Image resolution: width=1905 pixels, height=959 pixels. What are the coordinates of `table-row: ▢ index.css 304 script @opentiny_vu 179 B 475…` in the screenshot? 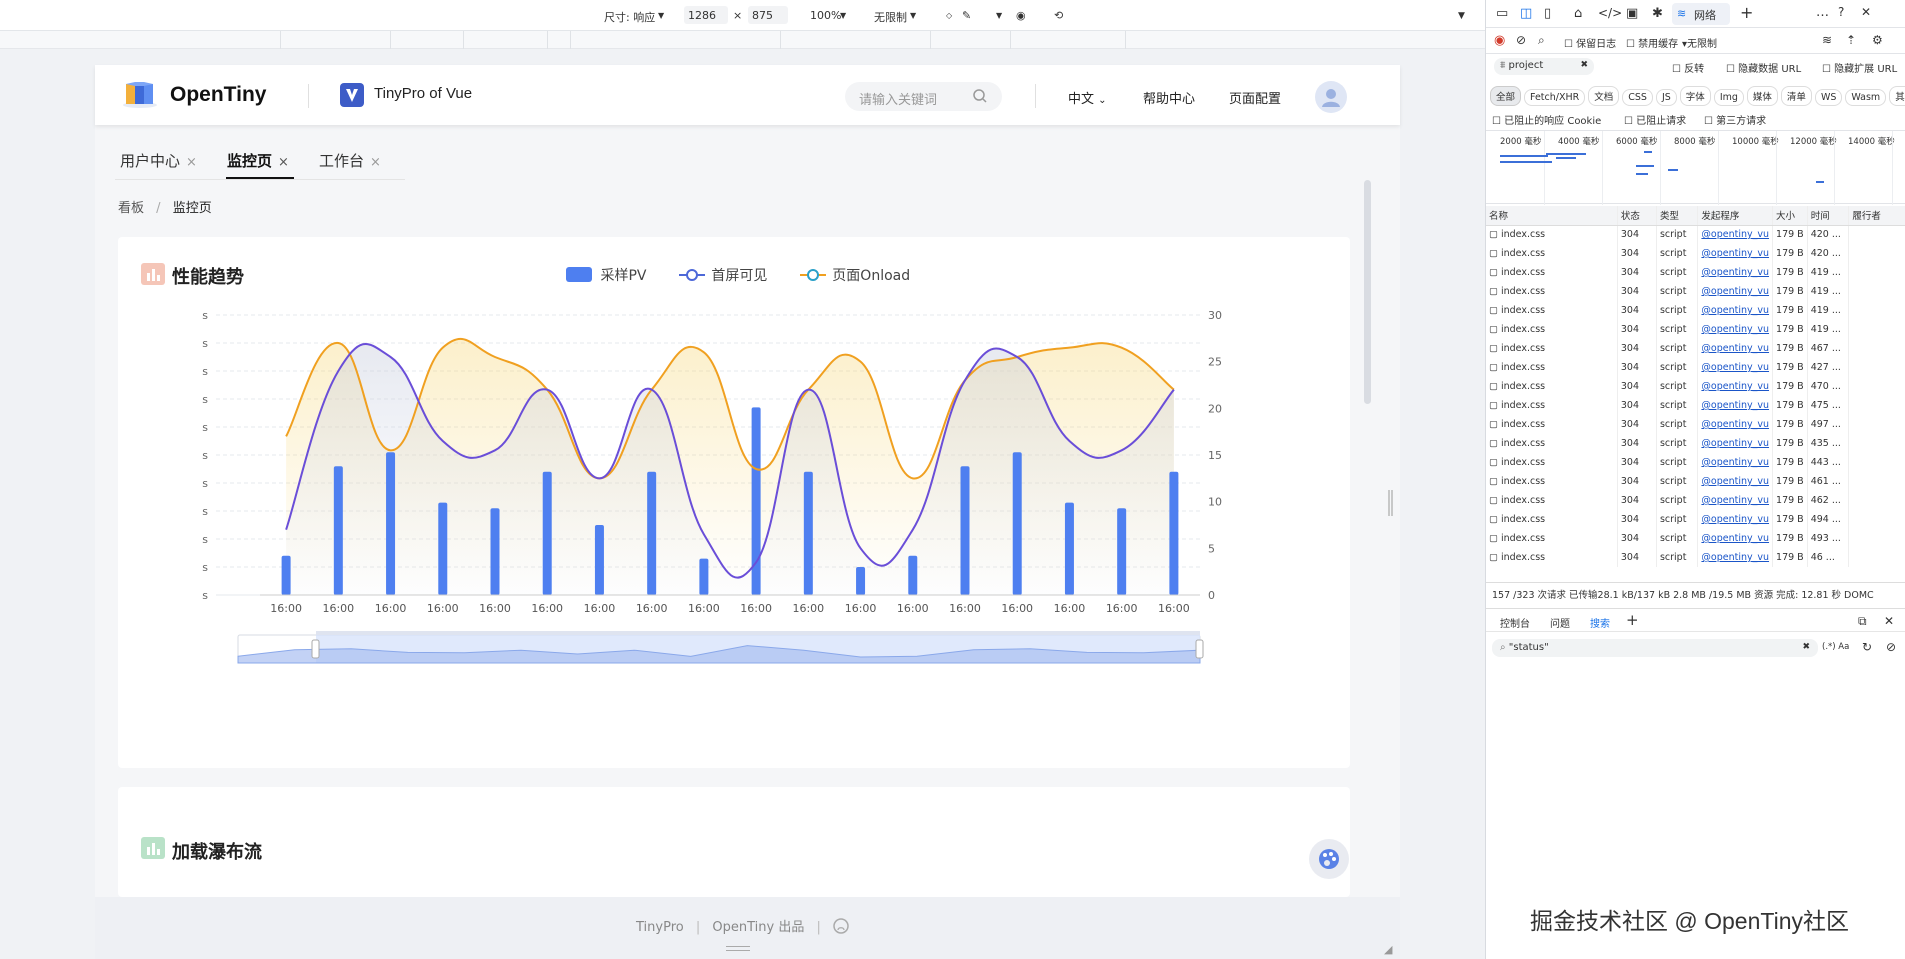 It's located at (1695, 405).